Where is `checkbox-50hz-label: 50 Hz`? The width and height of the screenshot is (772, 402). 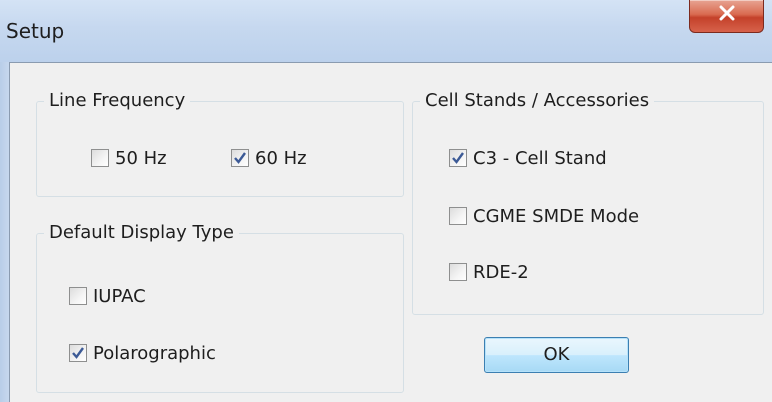
checkbox-50hz-label: 50 Hz is located at coordinates (141, 159).